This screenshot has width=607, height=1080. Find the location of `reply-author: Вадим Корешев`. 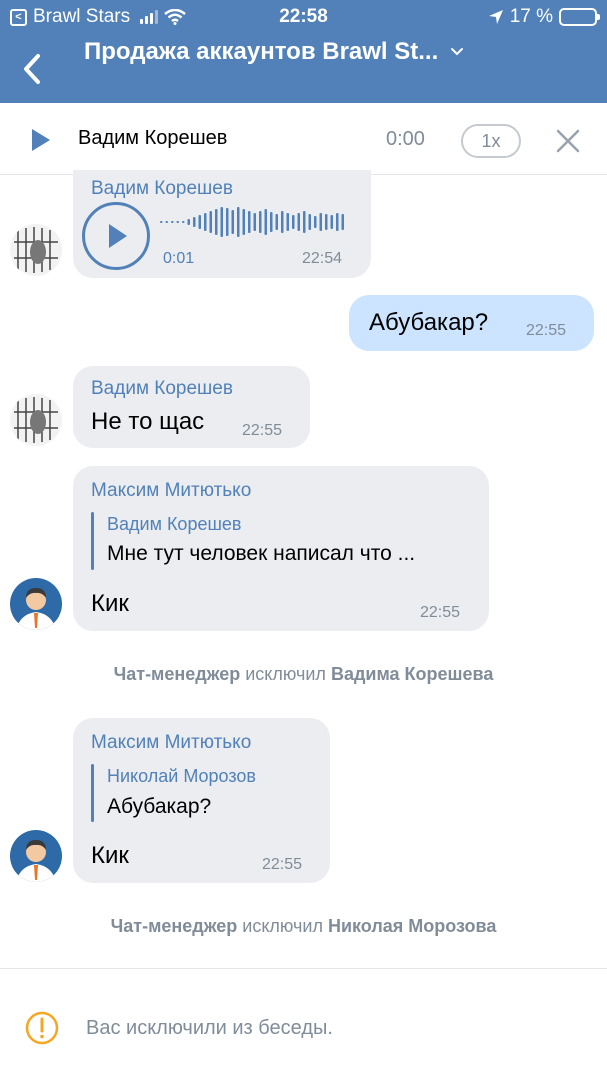

reply-author: Вадим Корешев is located at coordinates (174, 524).